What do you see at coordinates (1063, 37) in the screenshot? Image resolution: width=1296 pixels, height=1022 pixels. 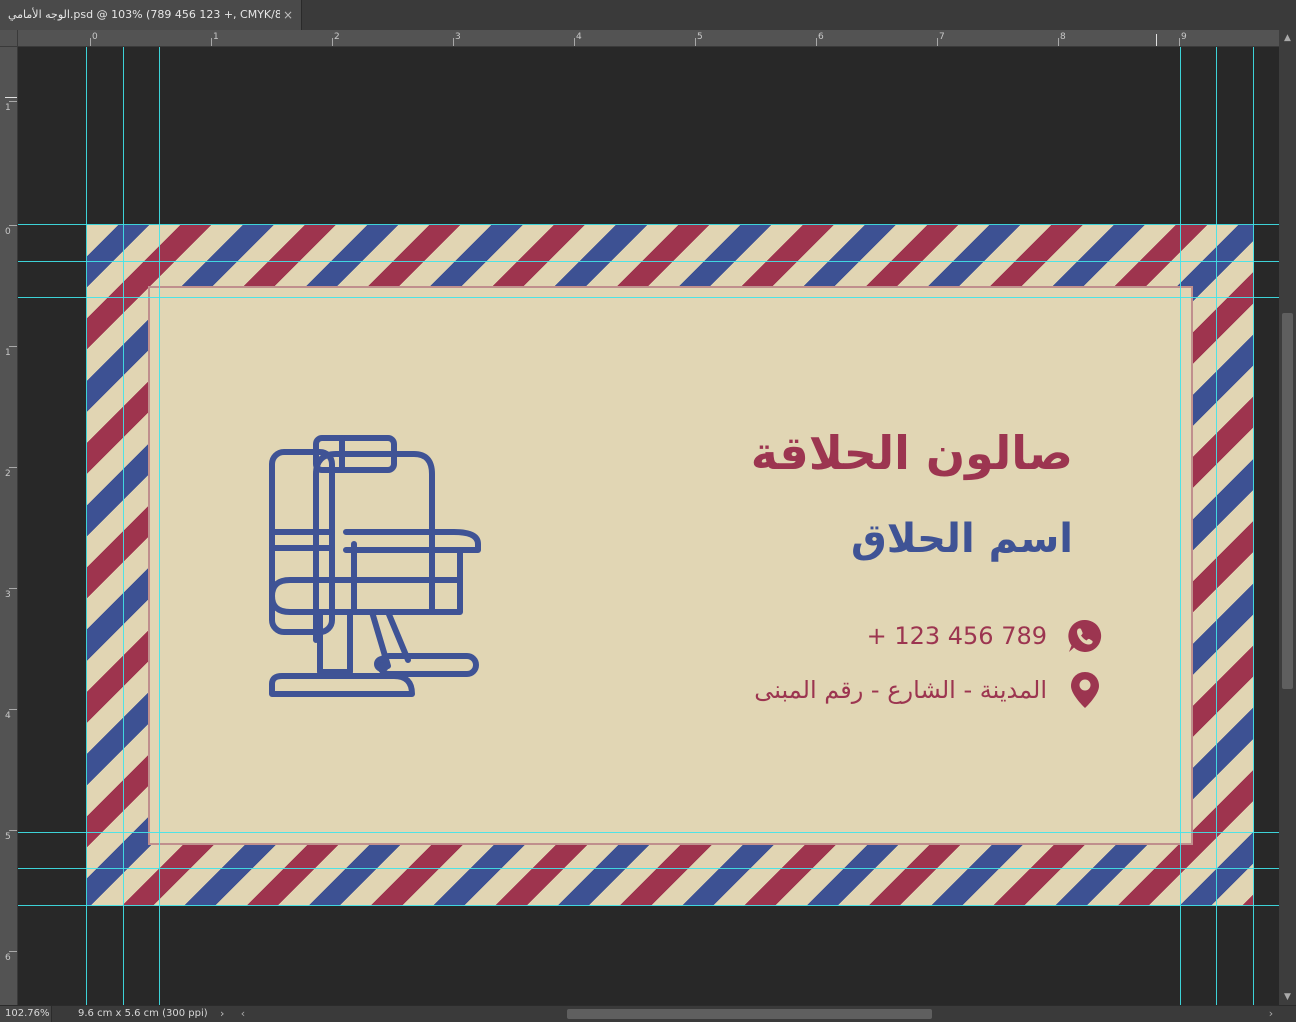 I see `ruler-label: 8` at bounding box center [1063, 37].